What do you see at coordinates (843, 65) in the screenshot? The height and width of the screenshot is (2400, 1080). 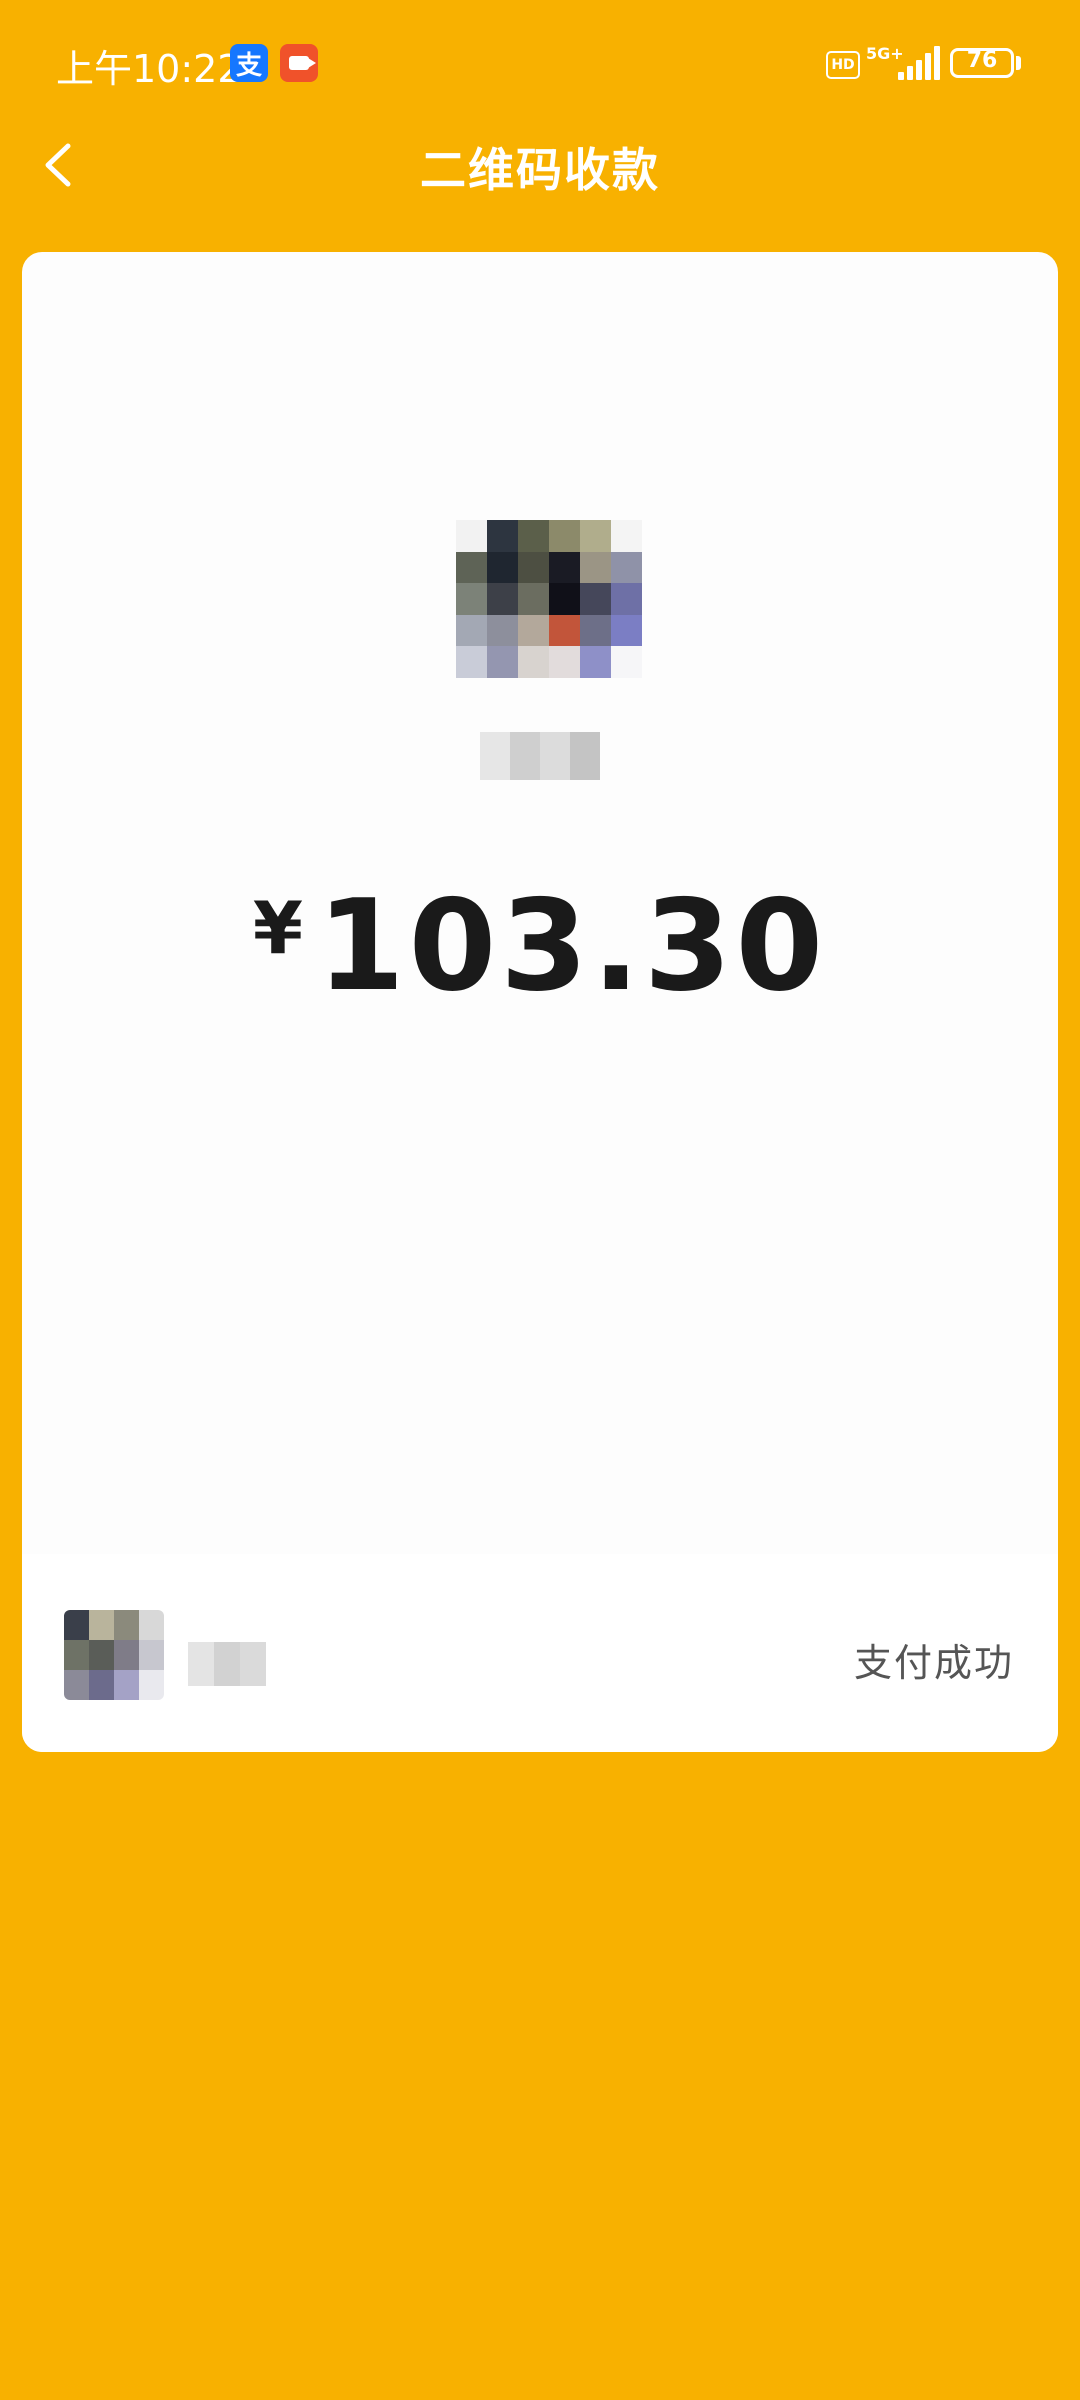 I see `hd-badge: HD` at bounding box center [843, 65].